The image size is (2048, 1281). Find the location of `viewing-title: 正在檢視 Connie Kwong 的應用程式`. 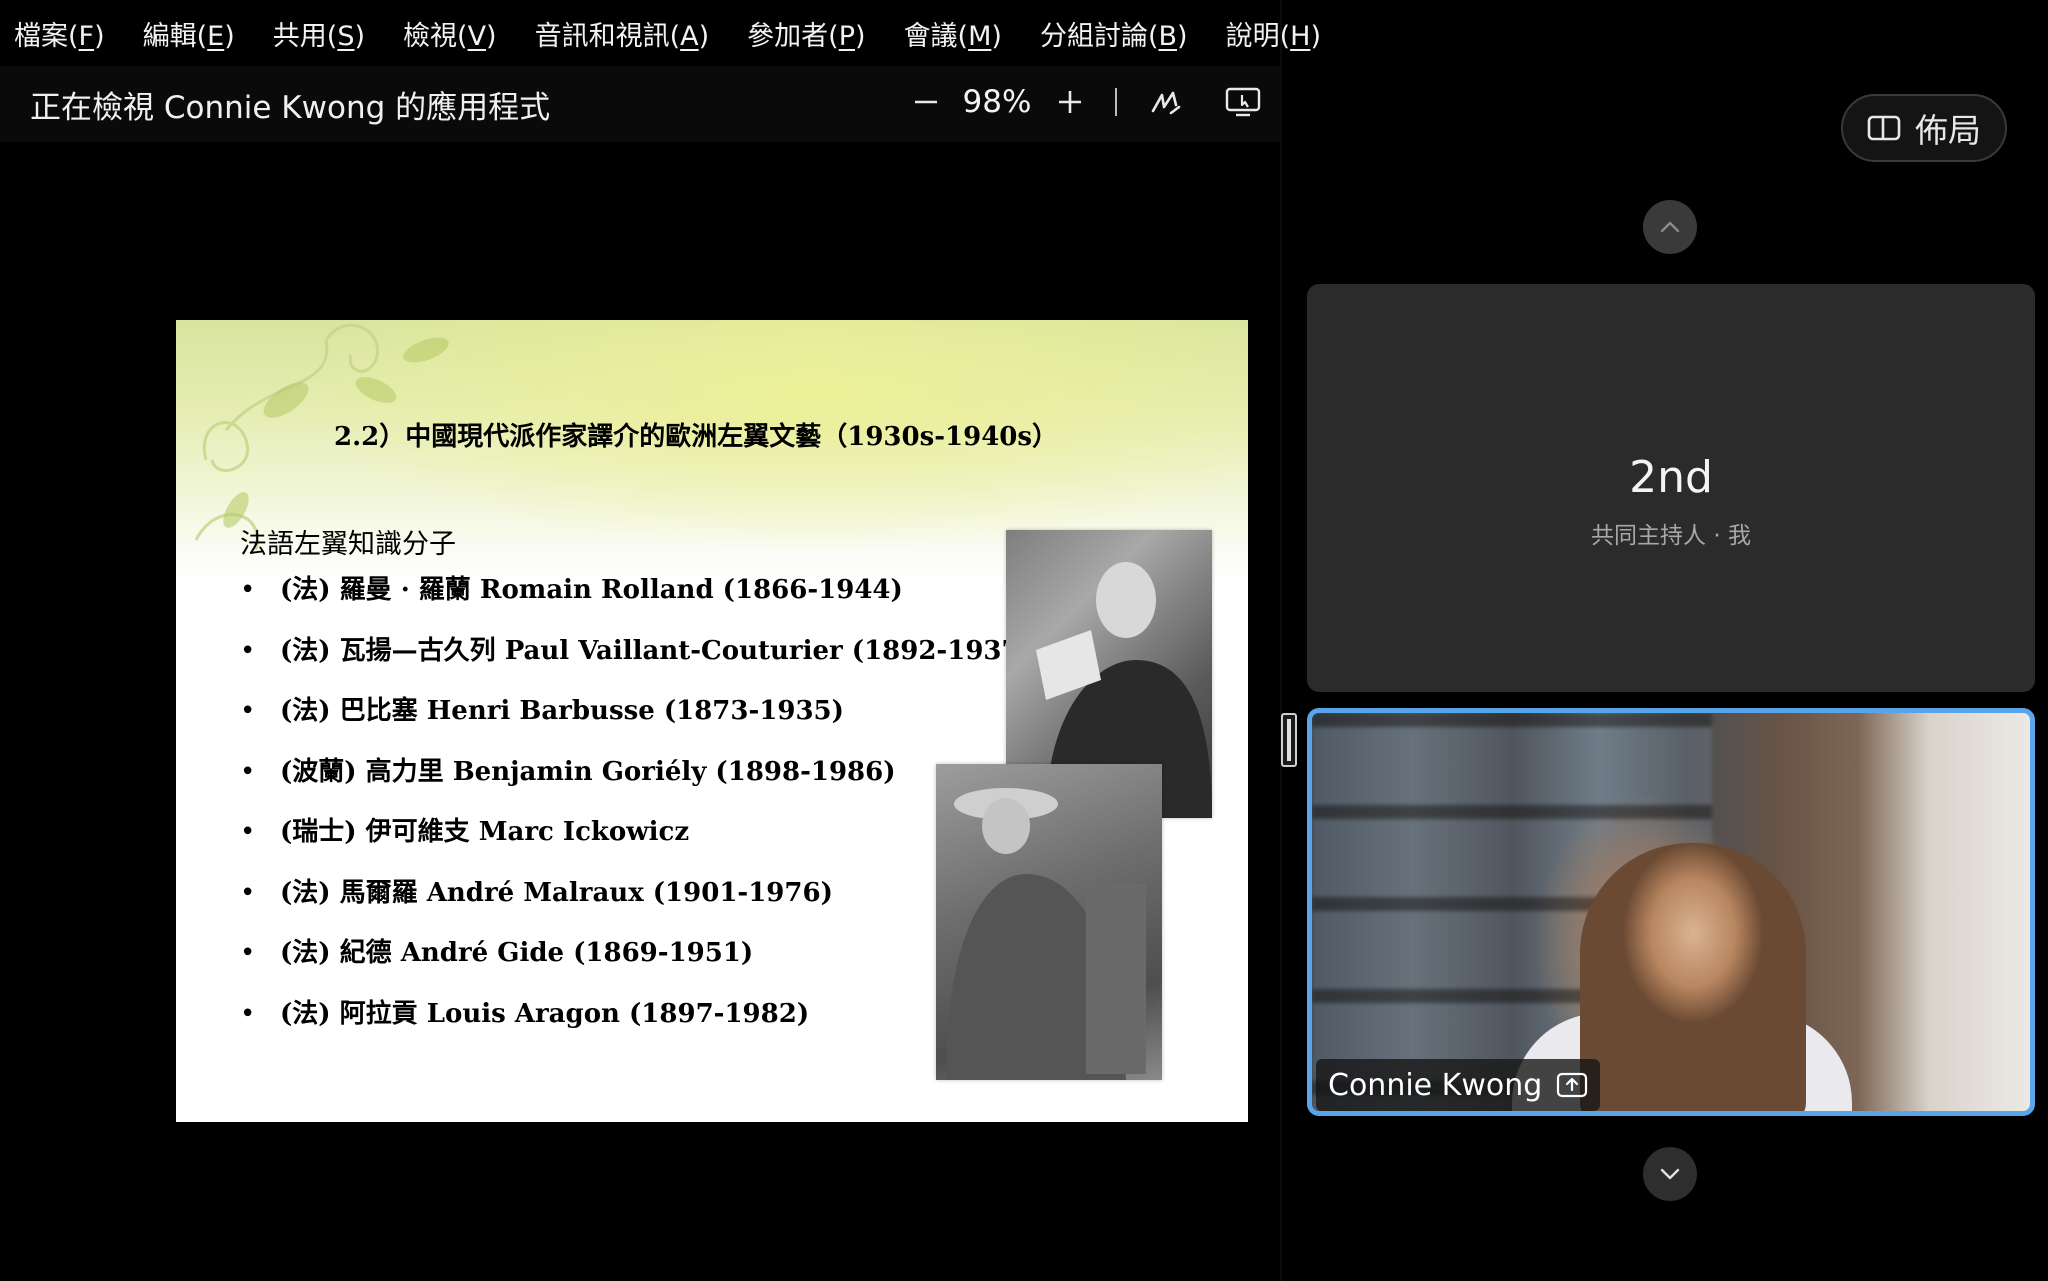

viewing-title: 正在檢視 Connie Kwong 的應用程式 is located at coordinates (290, 108).